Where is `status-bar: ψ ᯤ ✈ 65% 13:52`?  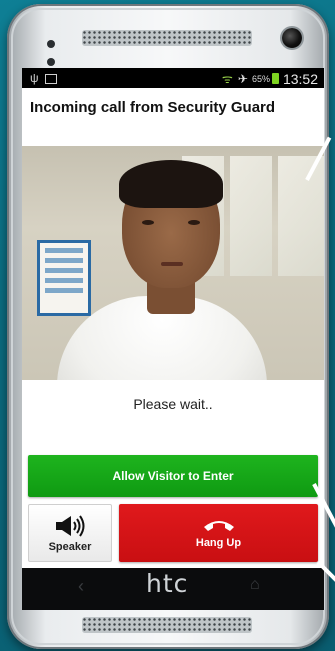 status-bar: ψ ᯤ ✈ 65% 13:52 is located at coordinates (173, 78).